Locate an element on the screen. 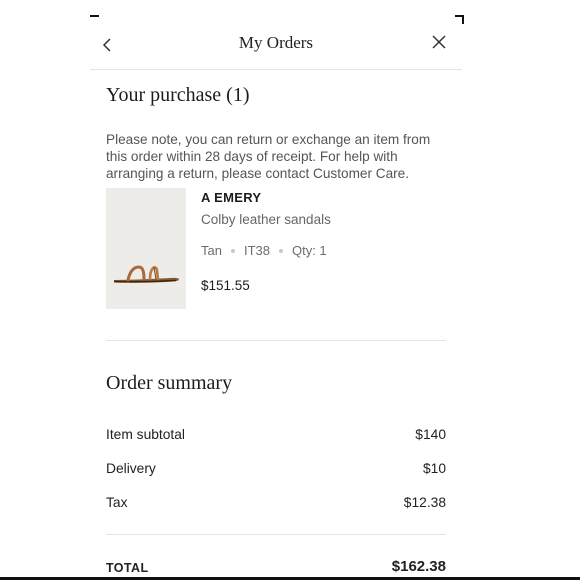 The width and height of the screenshot is (580, 580). close-icon is located at coordinates (439, 42).